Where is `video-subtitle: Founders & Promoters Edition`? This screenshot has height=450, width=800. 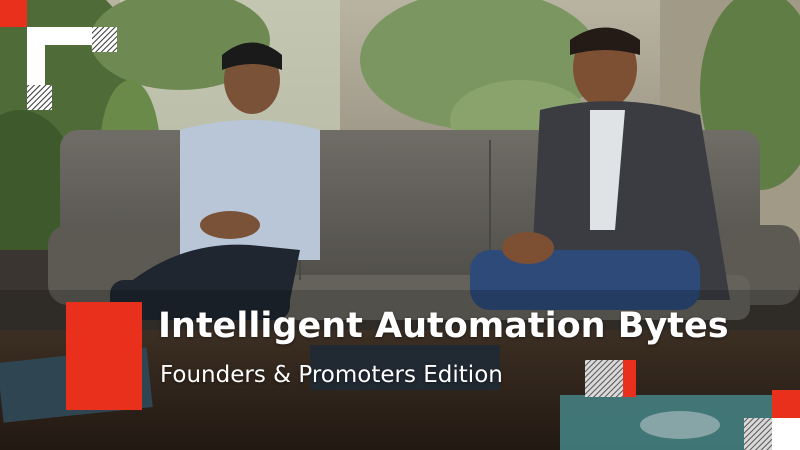 video-subtitle: Founders & Promoters Edition is located at coordinates (331, 375).